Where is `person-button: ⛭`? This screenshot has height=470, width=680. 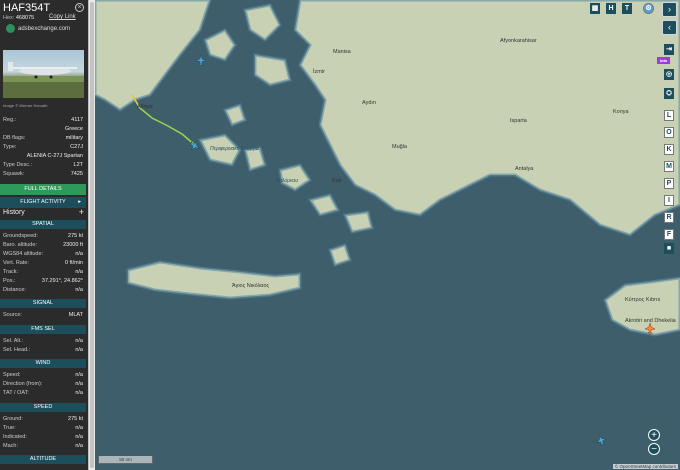
person-button: ⛭ is located at coordinates (669, 93).